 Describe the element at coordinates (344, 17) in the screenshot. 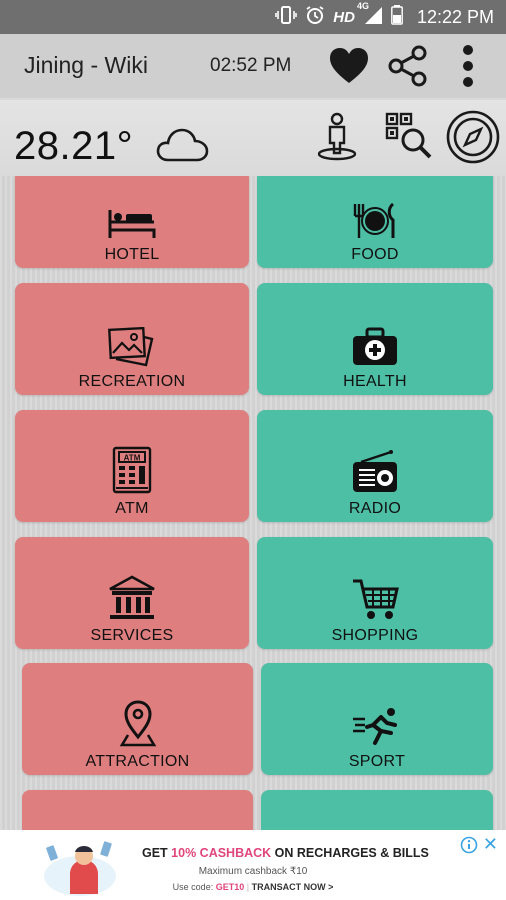

I see `hd-indicator: HD` at that location.